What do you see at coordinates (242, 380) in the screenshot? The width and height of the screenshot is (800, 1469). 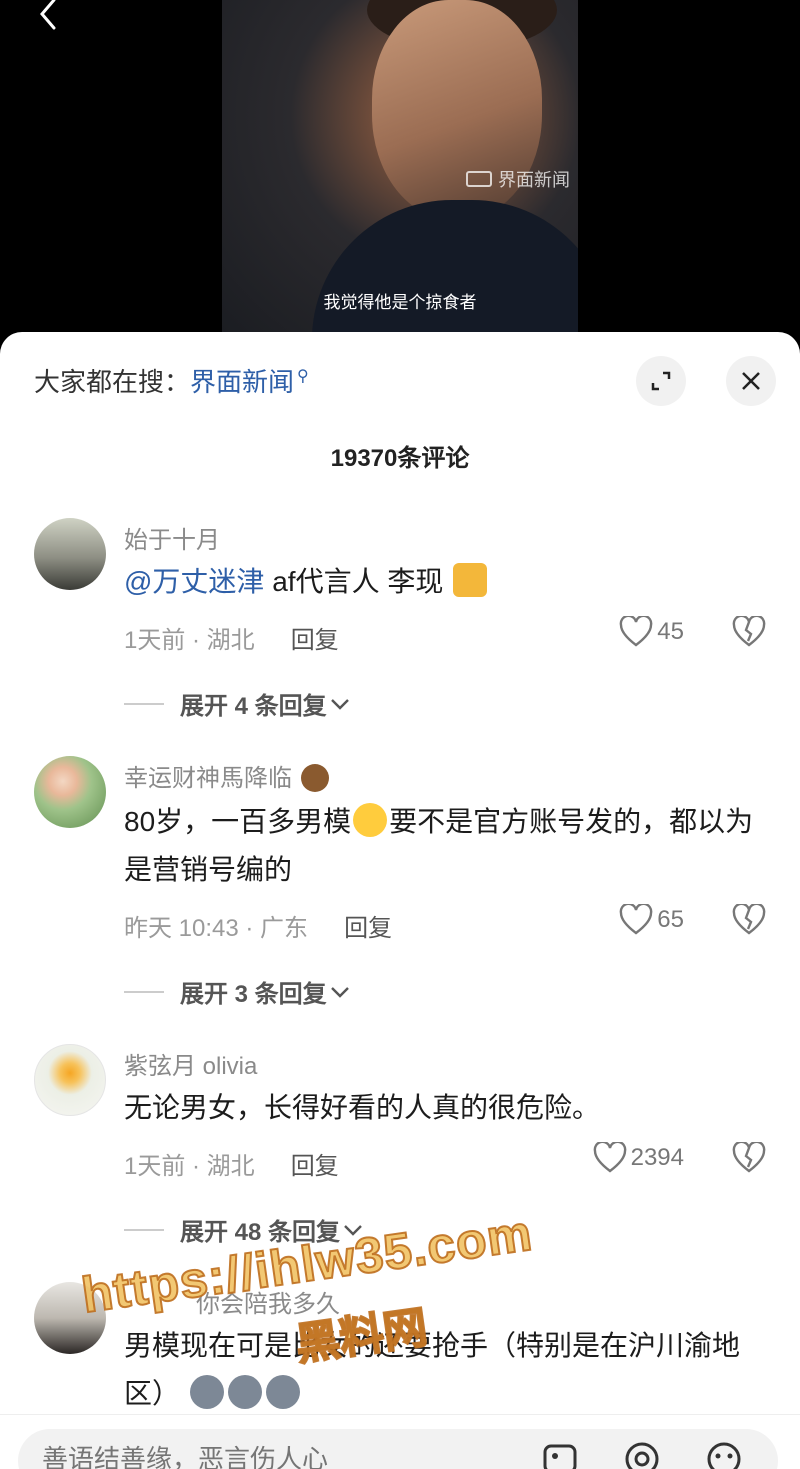 I see `search-term-link: 界面新闻` at bounding box center [242, 380].